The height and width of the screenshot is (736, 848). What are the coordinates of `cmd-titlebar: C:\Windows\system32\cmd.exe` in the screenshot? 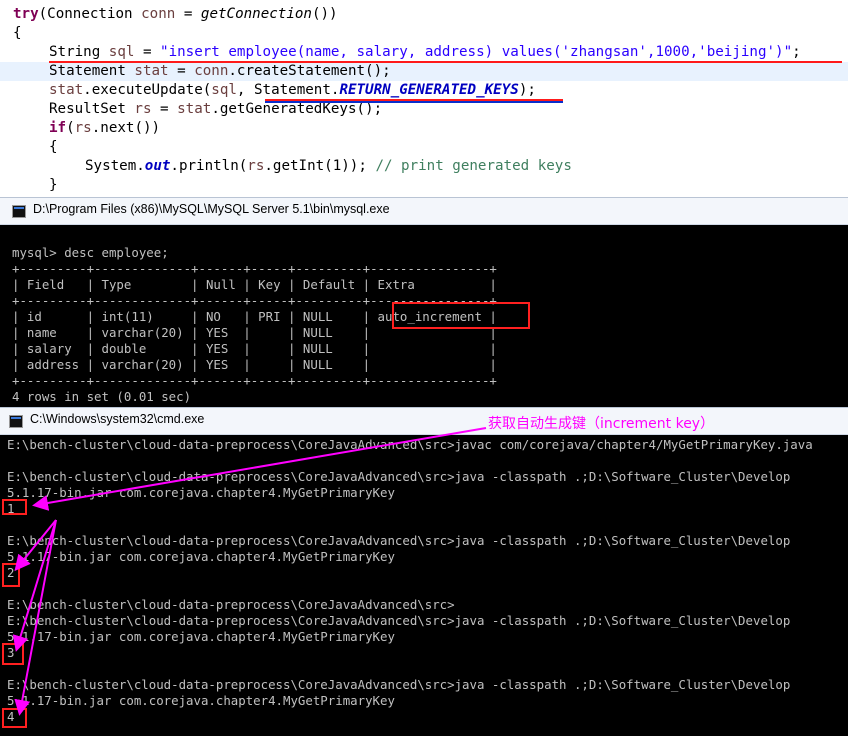 It's located at (424, 421).